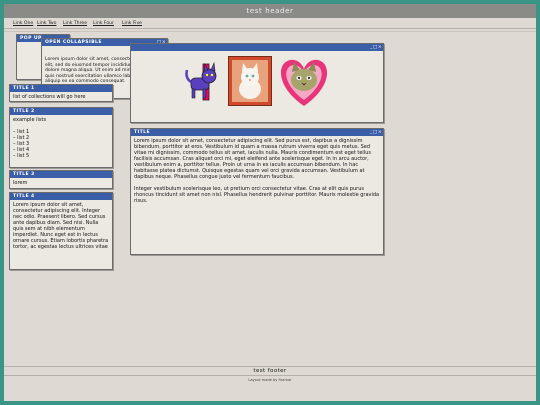  I want to click on title1-window: TITLE 1 list of collections will go here, so click(61, 93).